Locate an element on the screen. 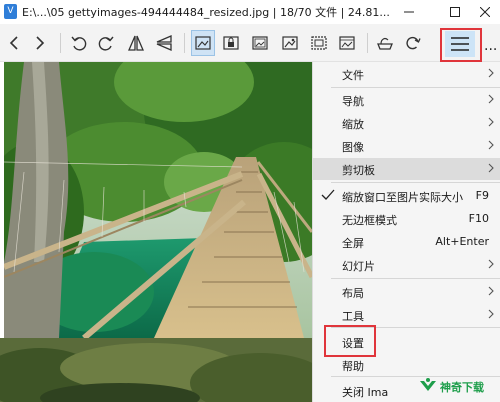  next-button is located at coordinates (40, 43).